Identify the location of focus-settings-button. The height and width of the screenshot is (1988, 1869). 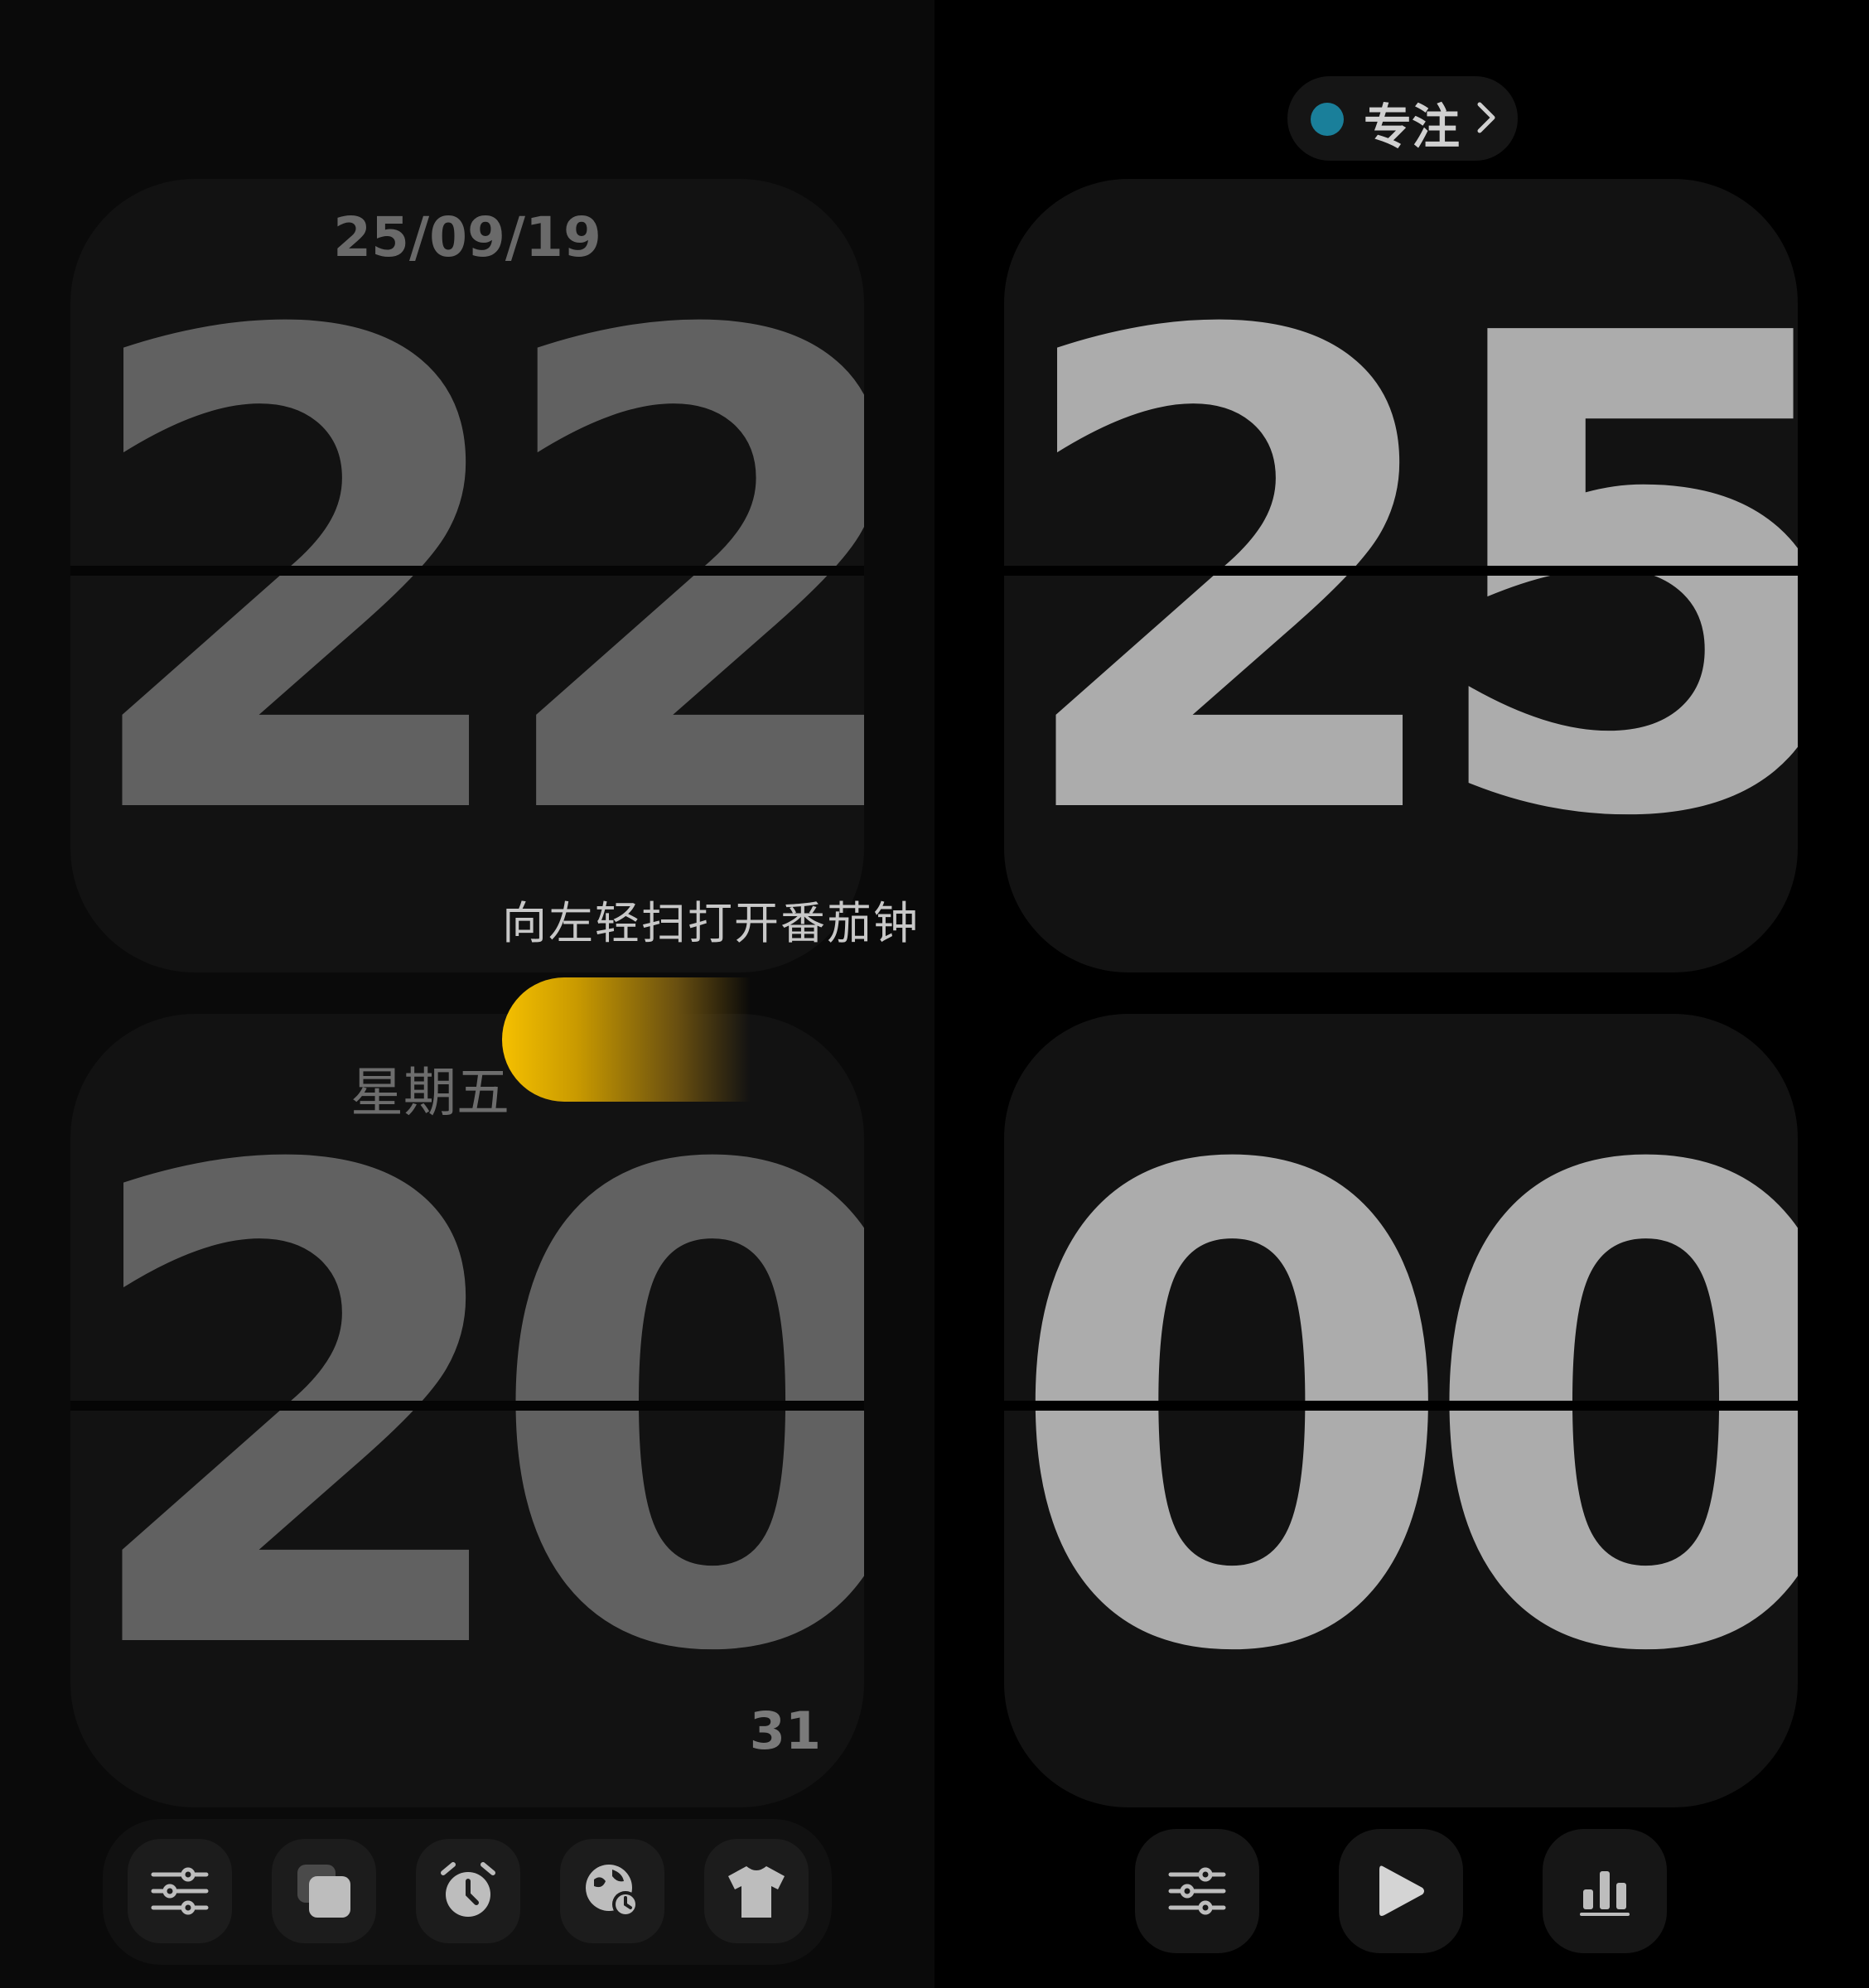
(1197, 1891).